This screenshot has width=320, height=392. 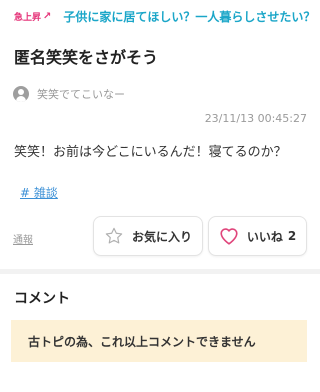 I want to click on heart-icon, so click(x=229, y=236).